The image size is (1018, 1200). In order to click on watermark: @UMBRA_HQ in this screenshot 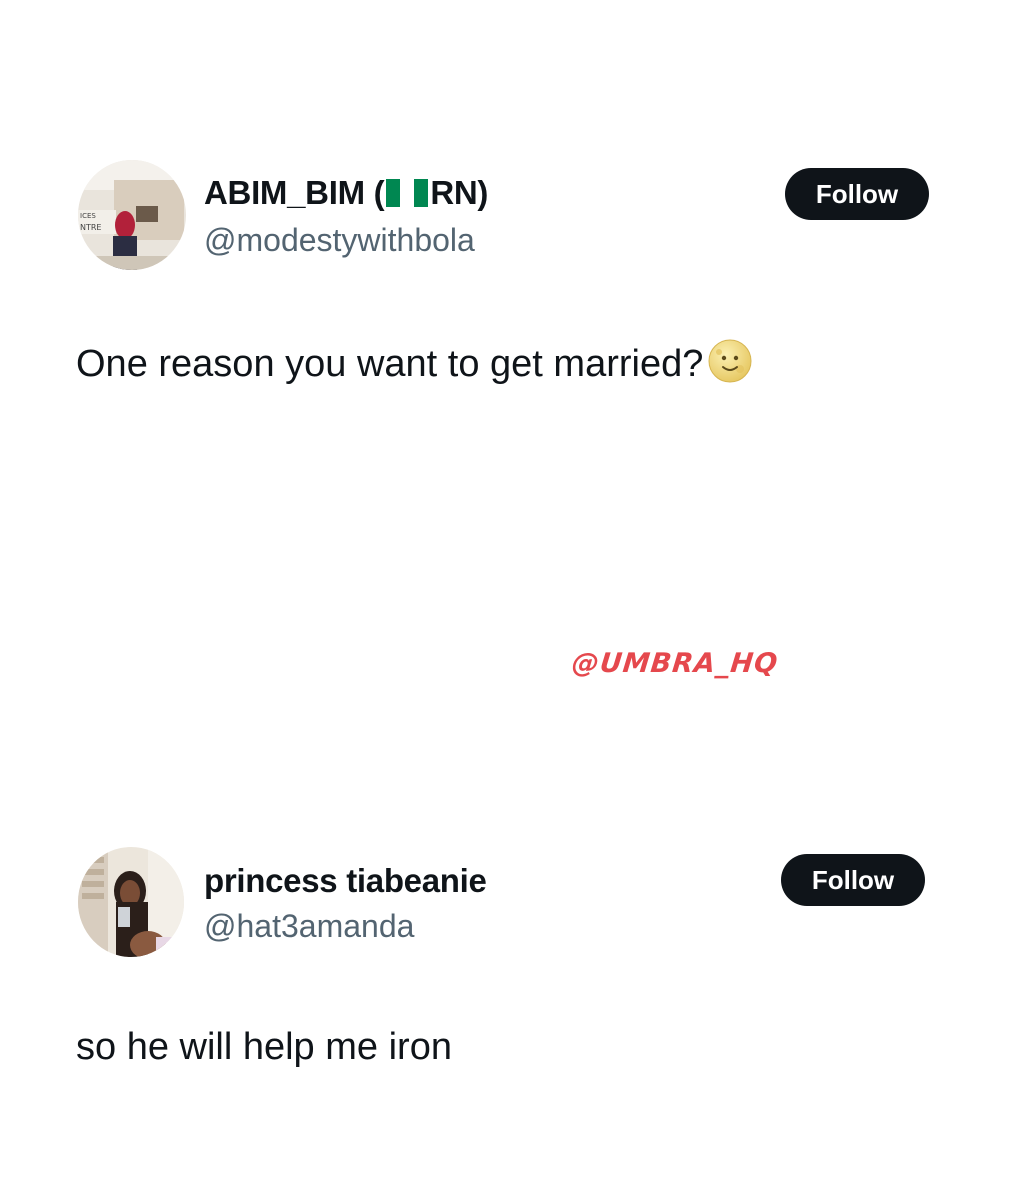, I will do `click(675, 663)`.